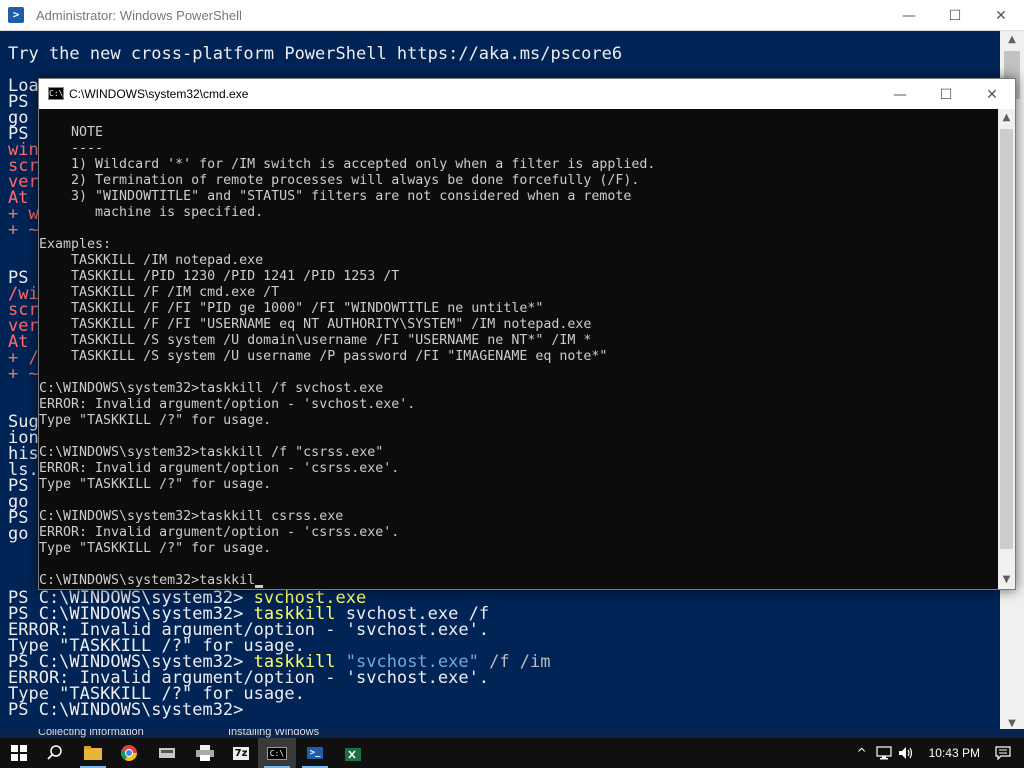  I want to click on taskbar-7zip: 7z, so click(241, 753).